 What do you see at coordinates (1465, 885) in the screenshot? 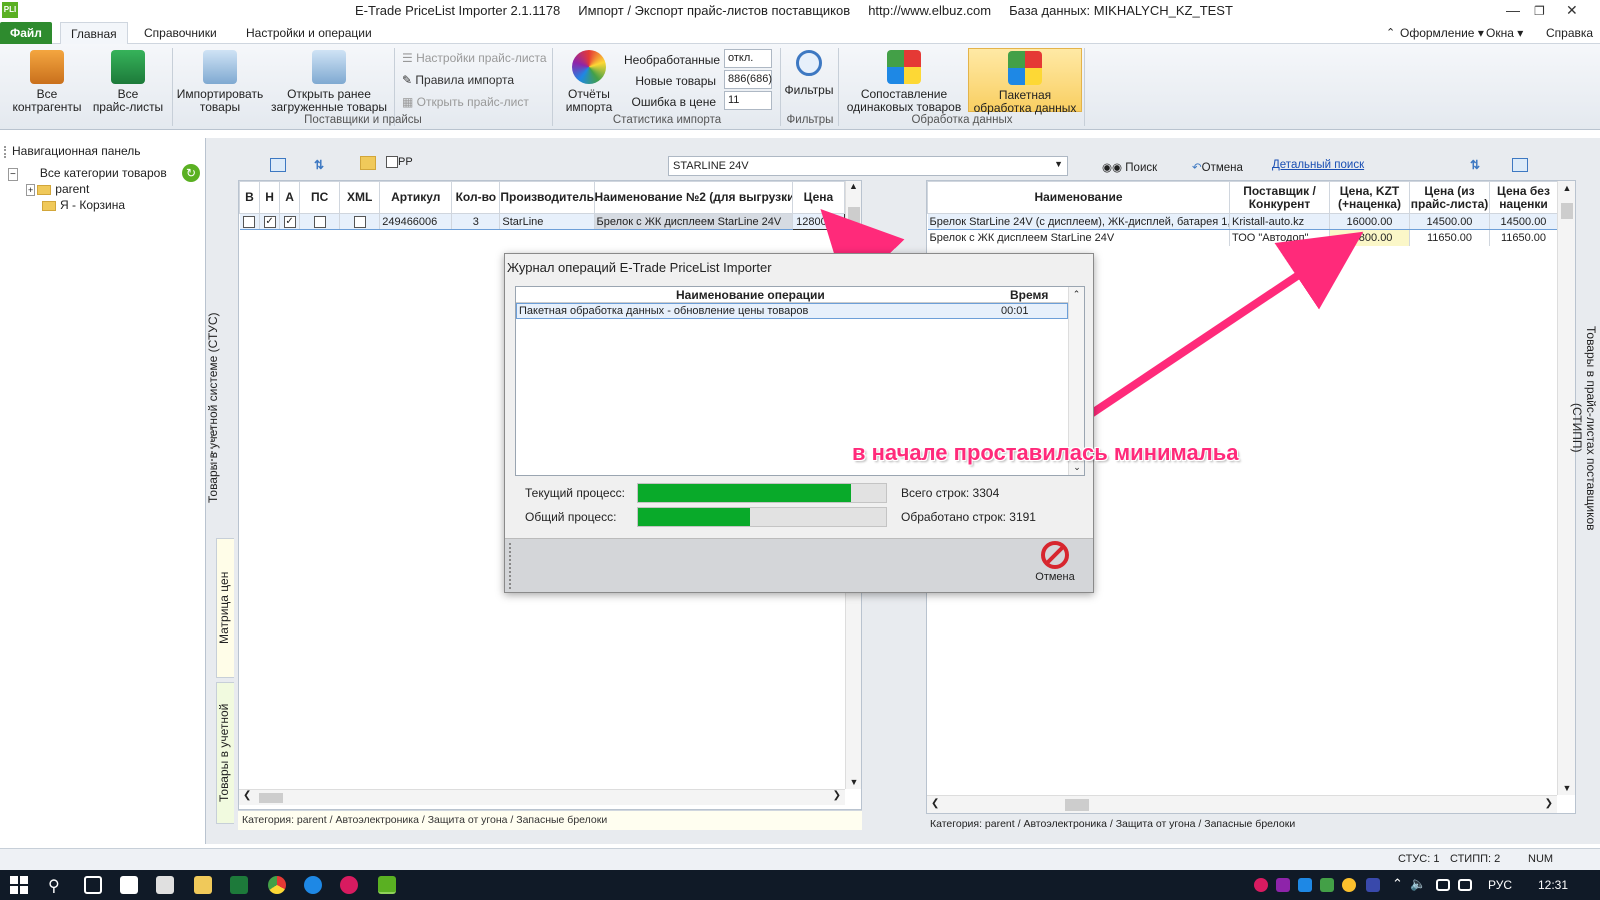
I see `keyboard-icon` at bounding box center [1465, 885].